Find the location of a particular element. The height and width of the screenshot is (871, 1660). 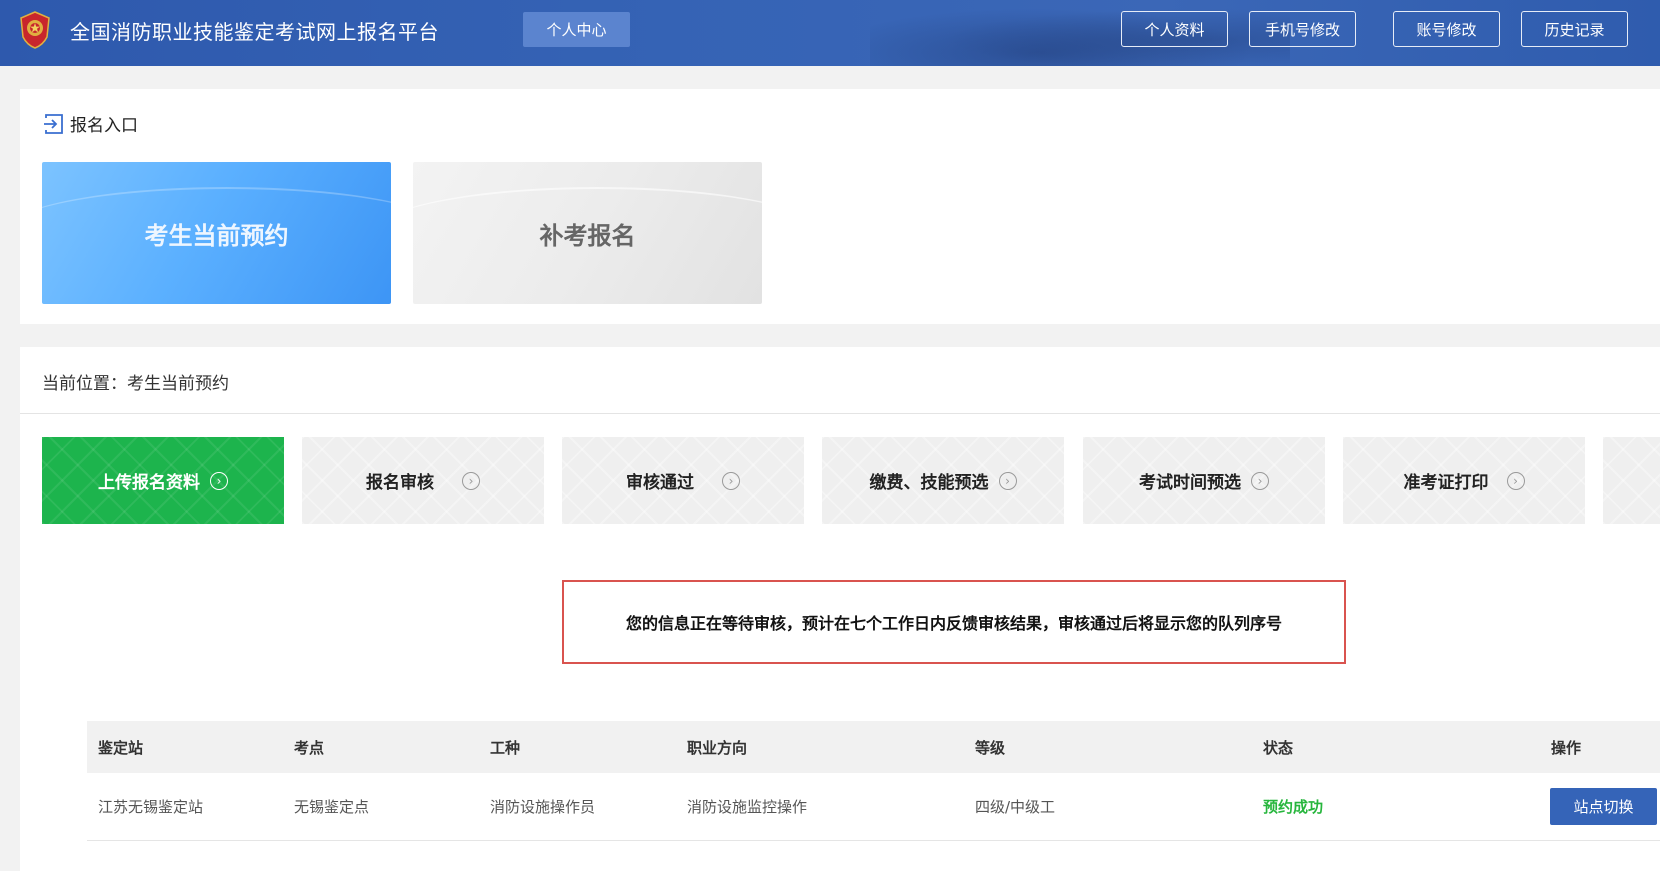

step-registration-review: 报名审核 › is located at coordinates (423, 480).